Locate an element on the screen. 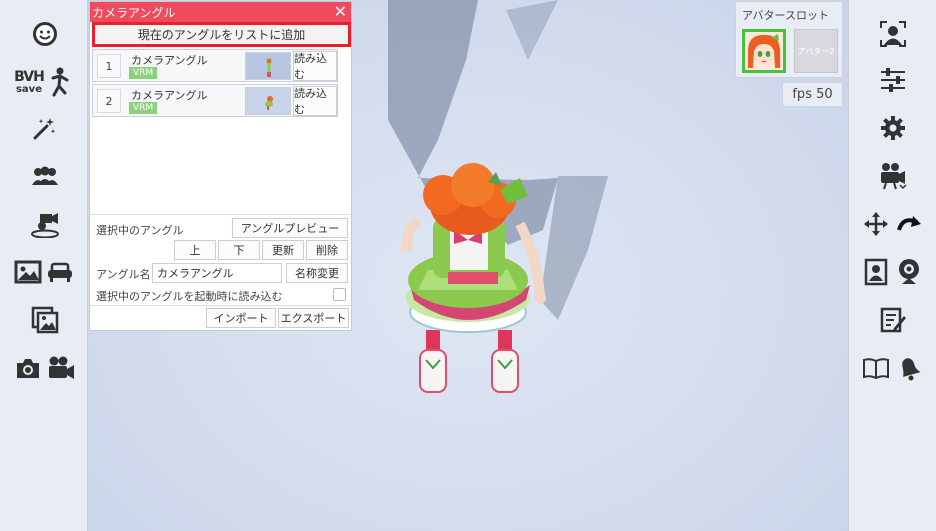 This screenshot has height=531, width=936. angle-preview-button: アングルプレビュー is located at coordinates (290, 228).